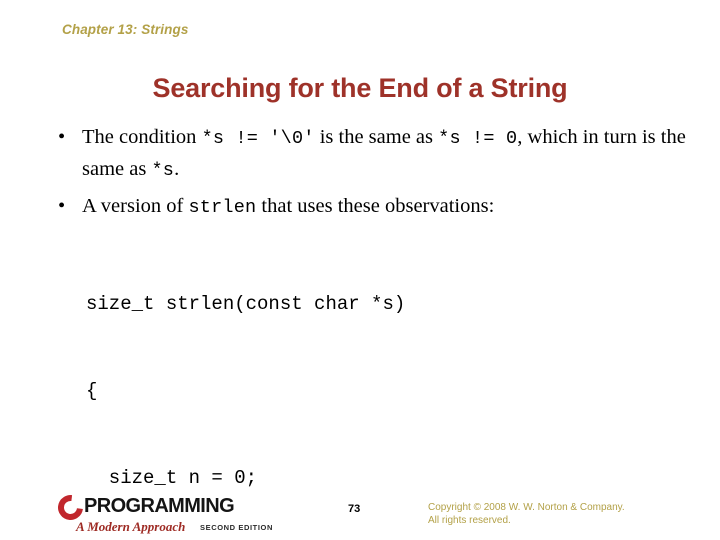 This screenshot has width=720, height=540. What do you see at coordinates (375, 206) in the screenshot?
I see `bullet-segment: that uses these observations:` at bounding box center [375, 206].